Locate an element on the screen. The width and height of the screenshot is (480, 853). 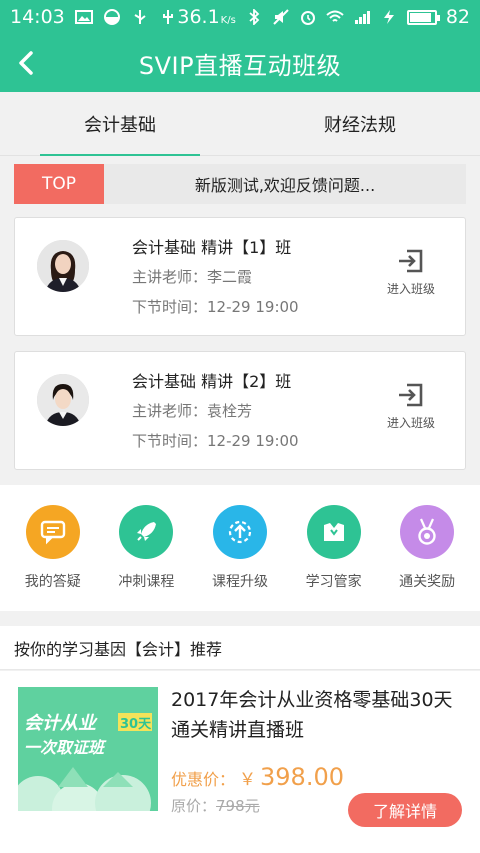
price-label: 优惠价： is located at coordinates (203, 779).